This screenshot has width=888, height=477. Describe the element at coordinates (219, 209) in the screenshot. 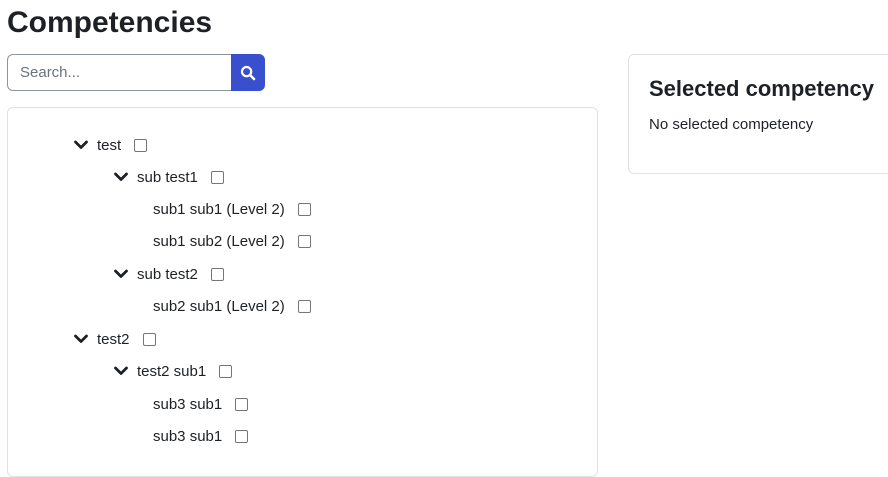

I see `tree-item-label: sub1 sub1 (Level 2)` at that location.